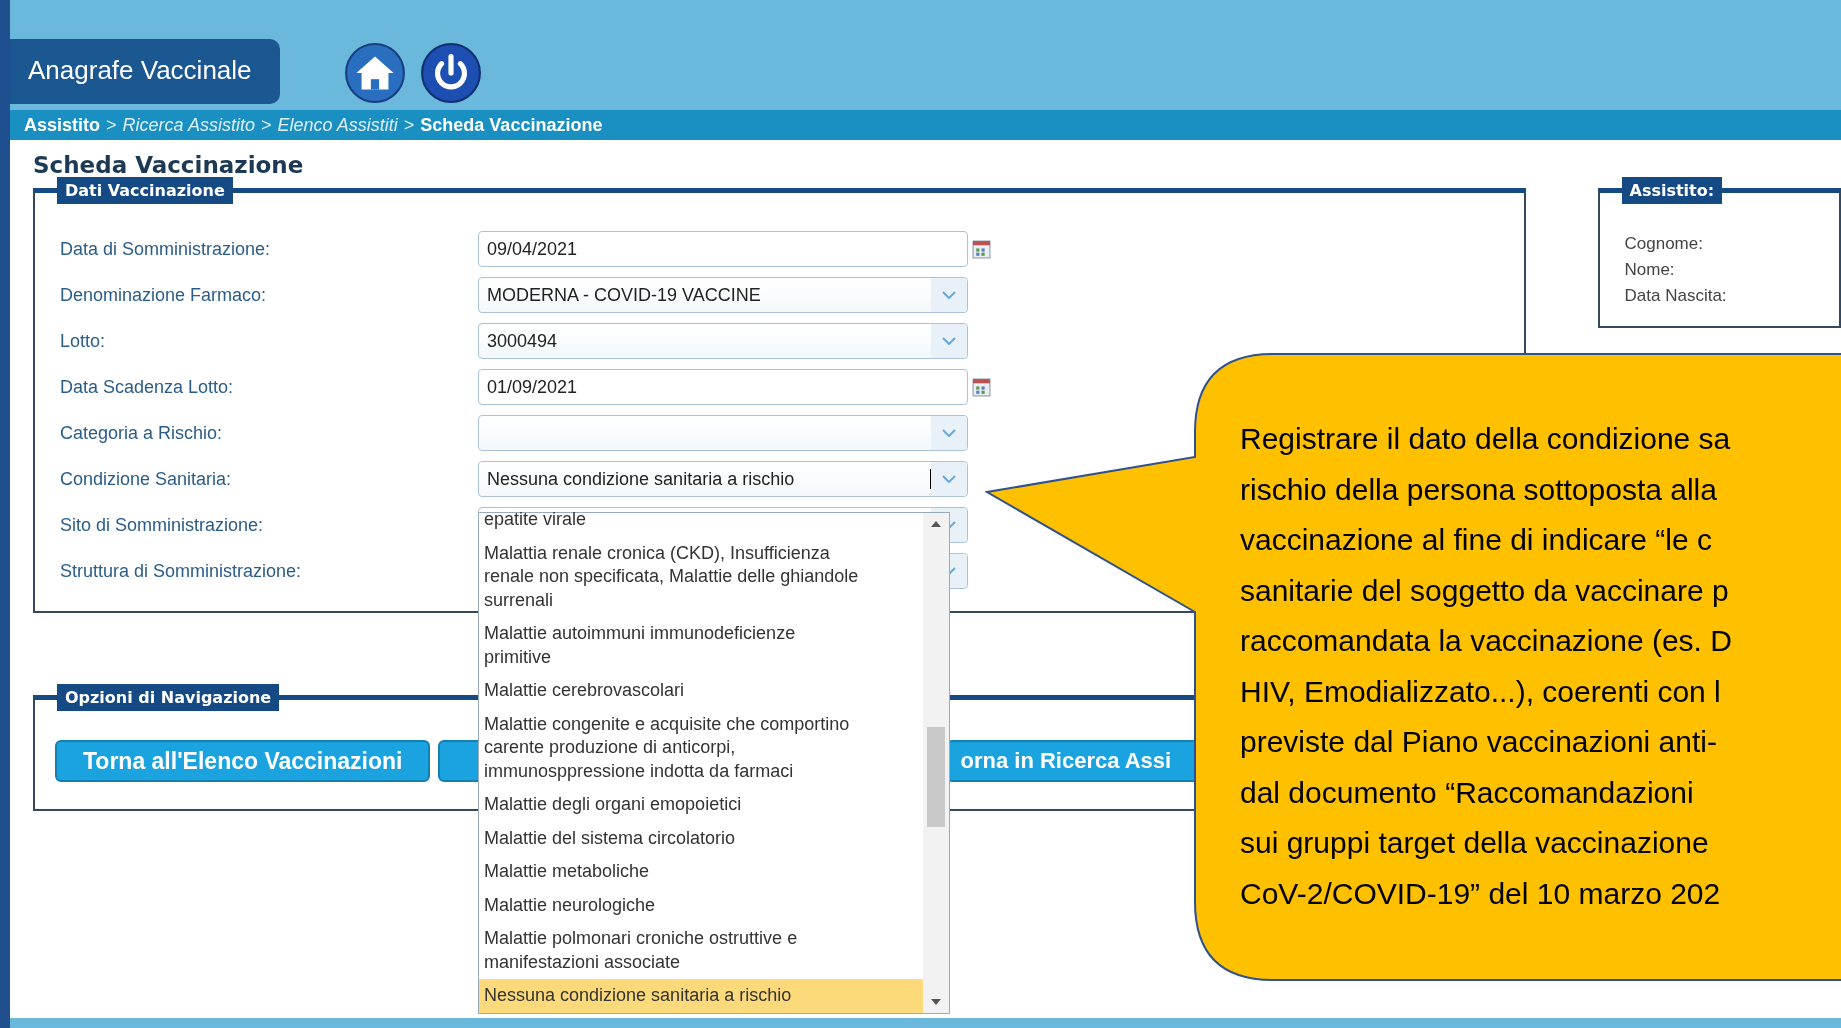  I want to click on patient-label: Nome:, so click(1650, 270).